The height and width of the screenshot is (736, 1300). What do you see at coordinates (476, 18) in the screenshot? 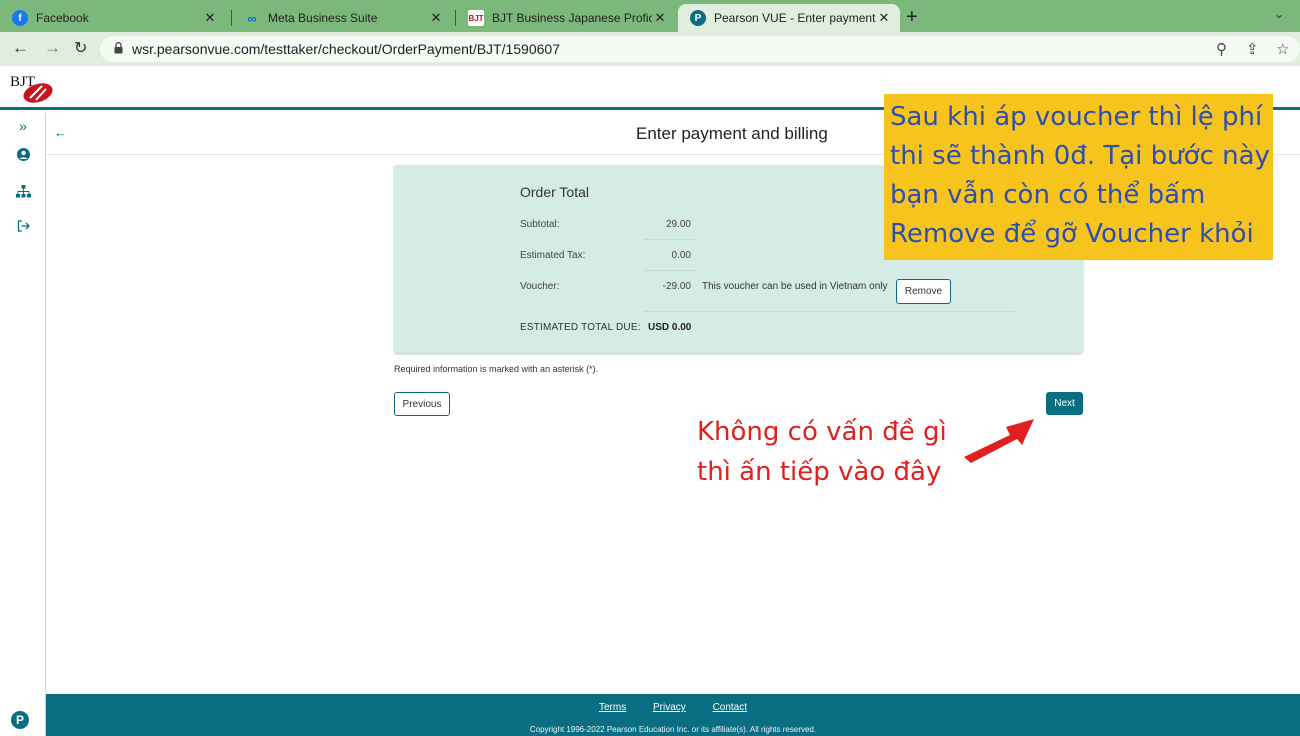
I see `bjt-icon: BJT` at bounding box center [476, 18].